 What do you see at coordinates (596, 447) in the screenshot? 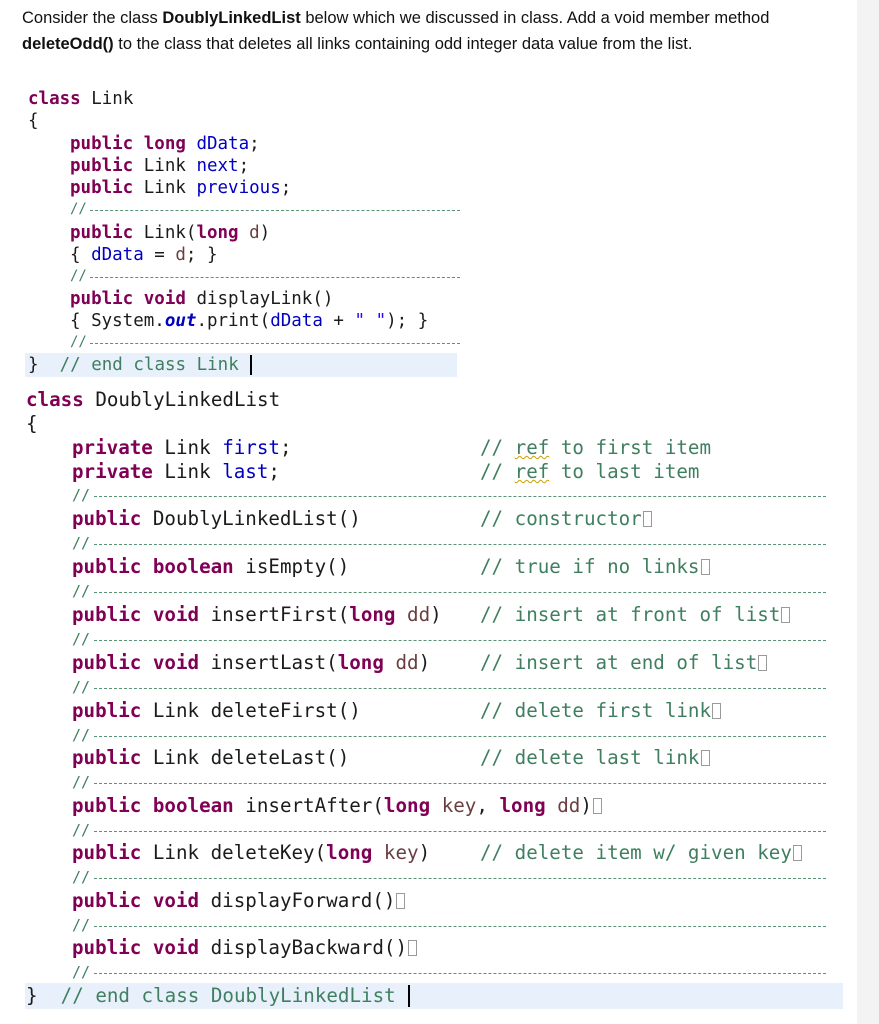
I see `dll-field-first-comment: // ref to first item` at bounding box center [596, 447].